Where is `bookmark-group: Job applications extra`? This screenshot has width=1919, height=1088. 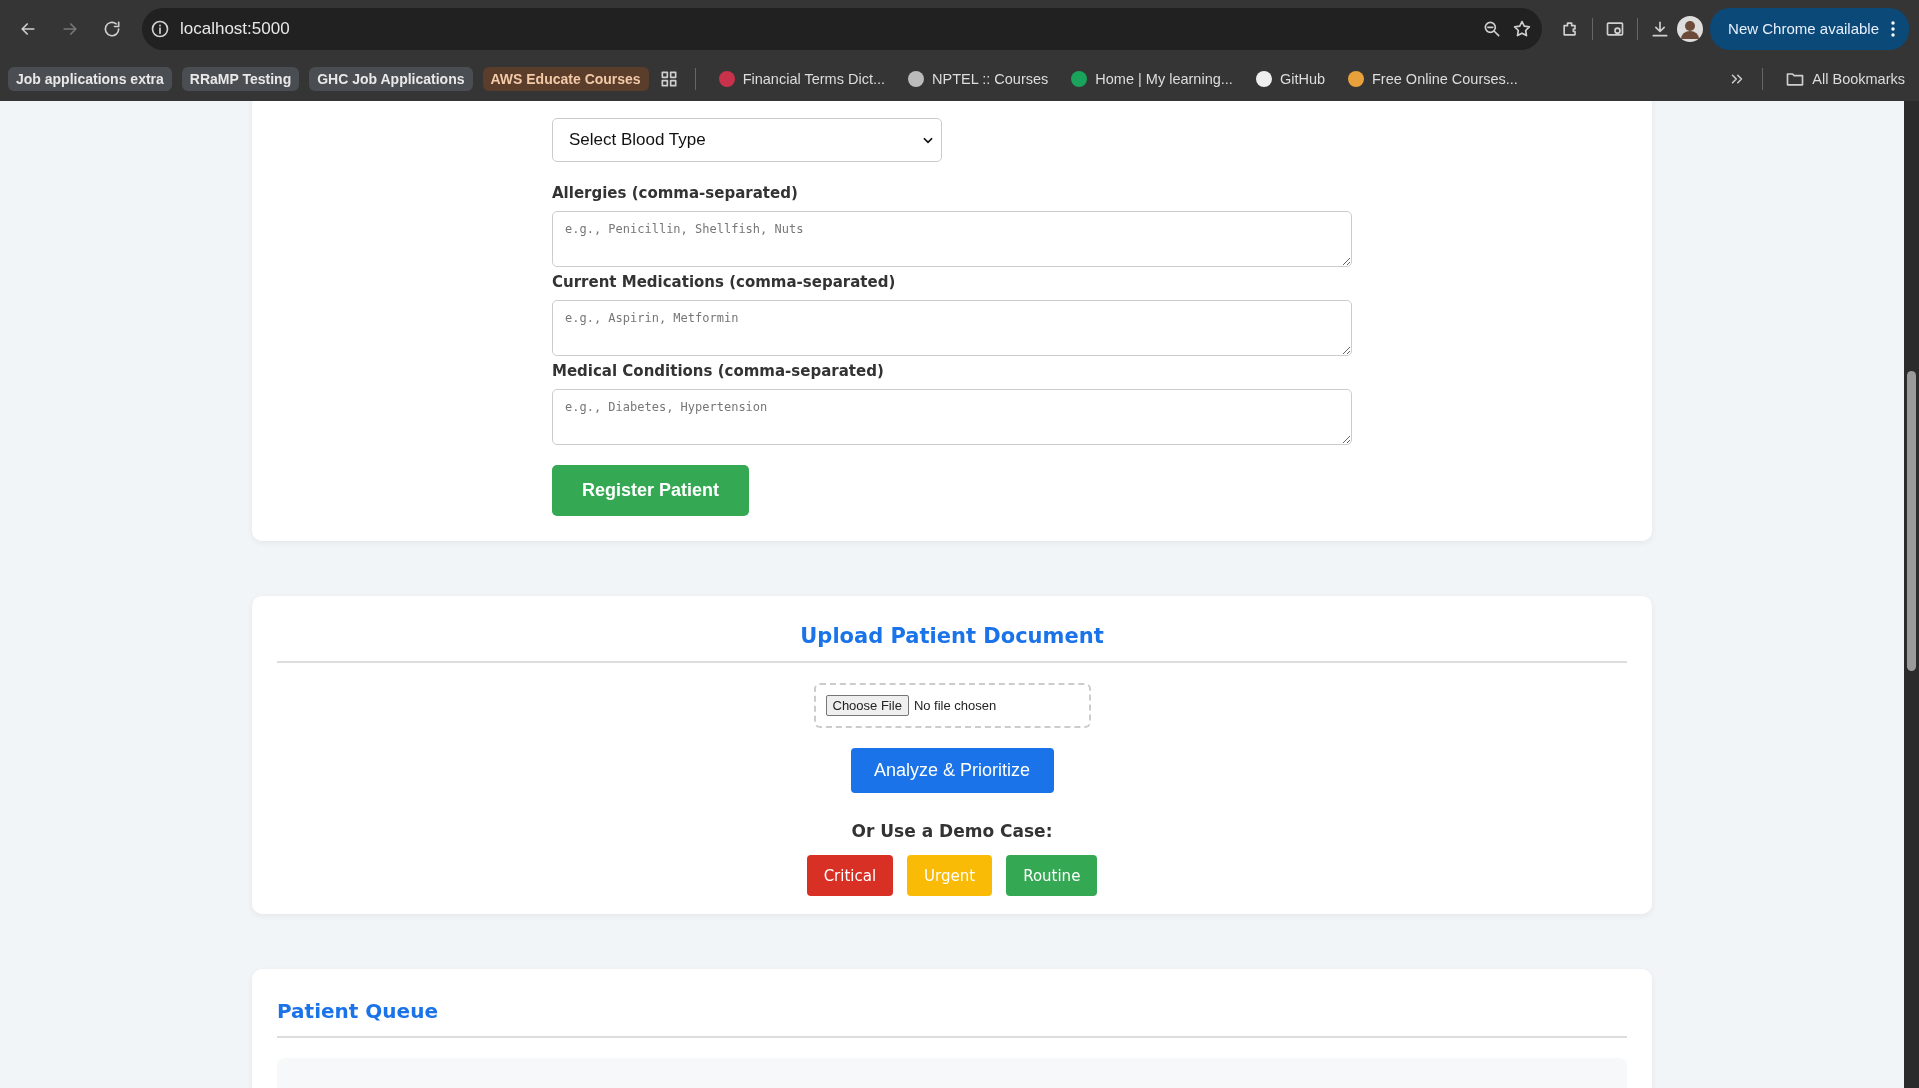
bookmark-group: Job applications extra is located at coordinates (90, 79).